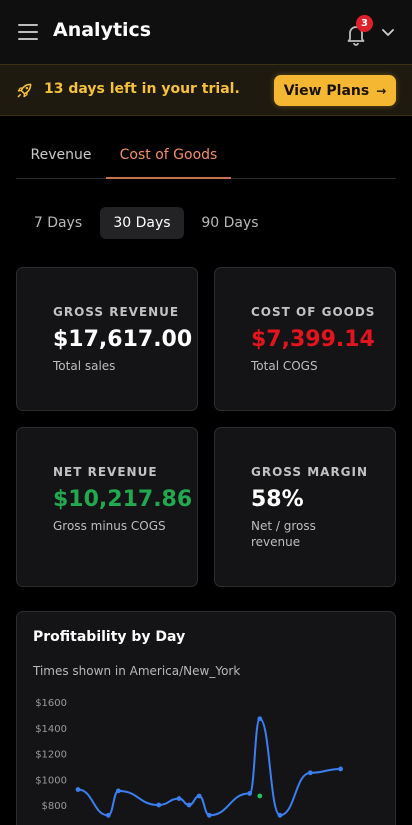  I want to click on menu-icon, so click(28, 32).